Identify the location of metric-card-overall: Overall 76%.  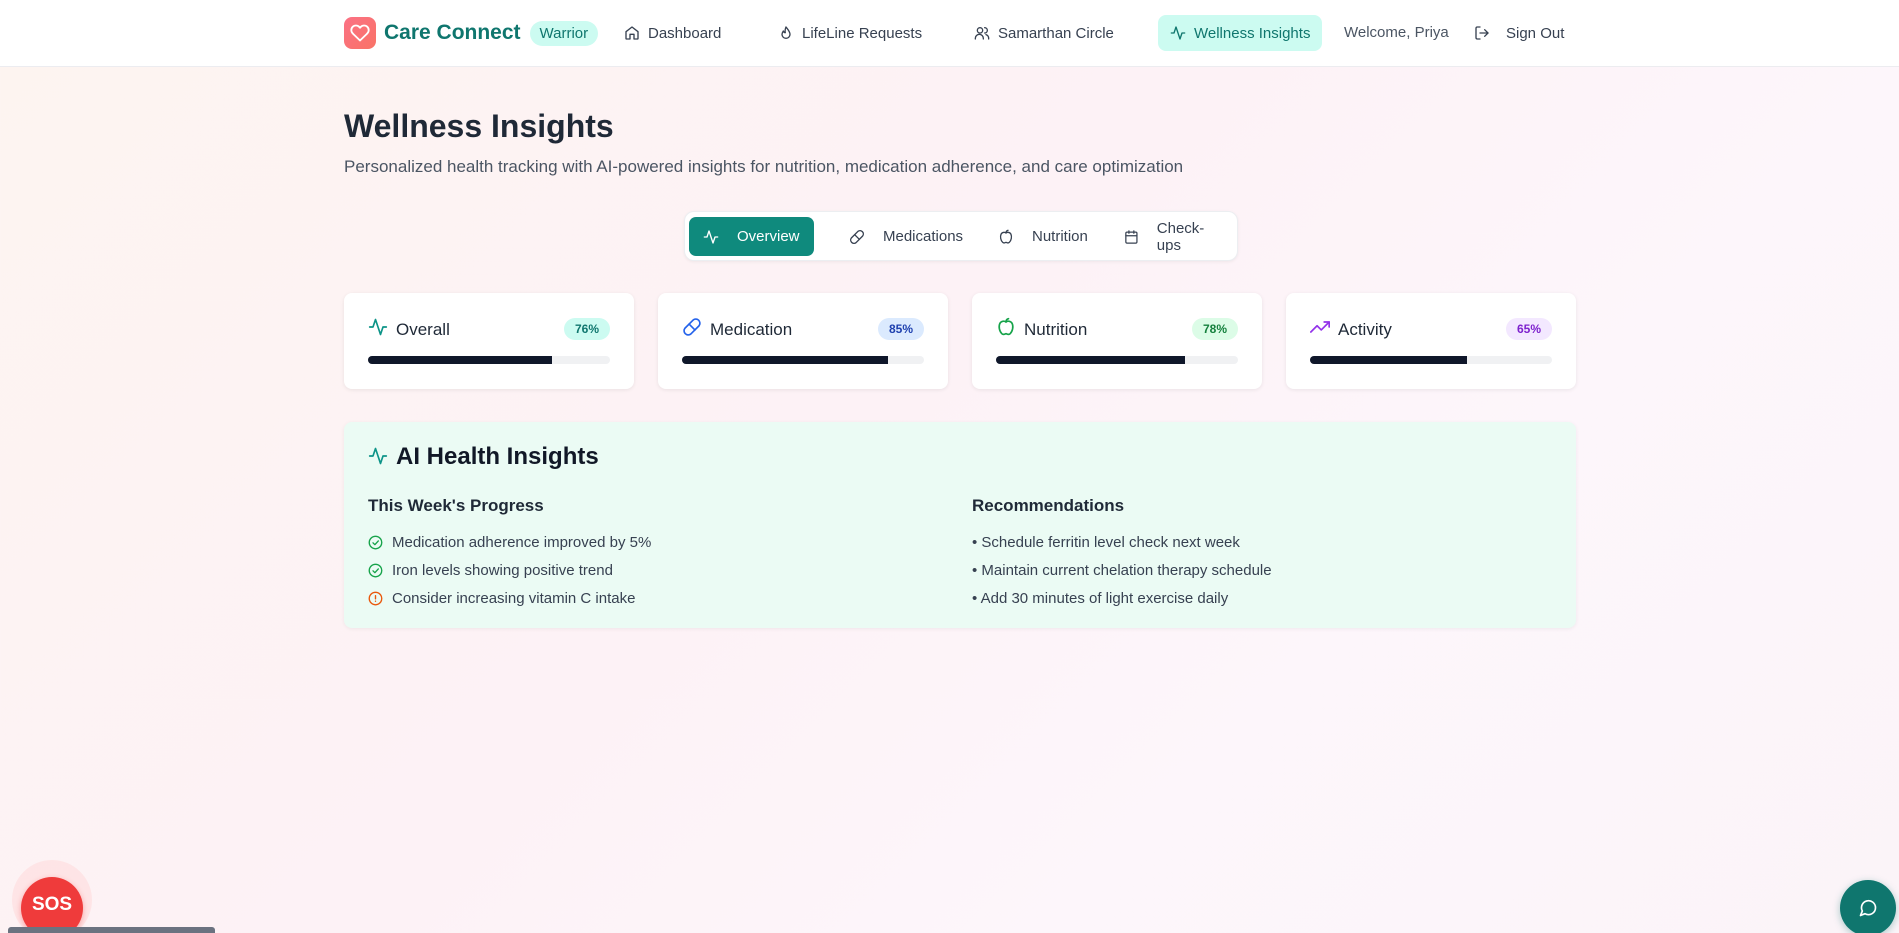
(489, 341).